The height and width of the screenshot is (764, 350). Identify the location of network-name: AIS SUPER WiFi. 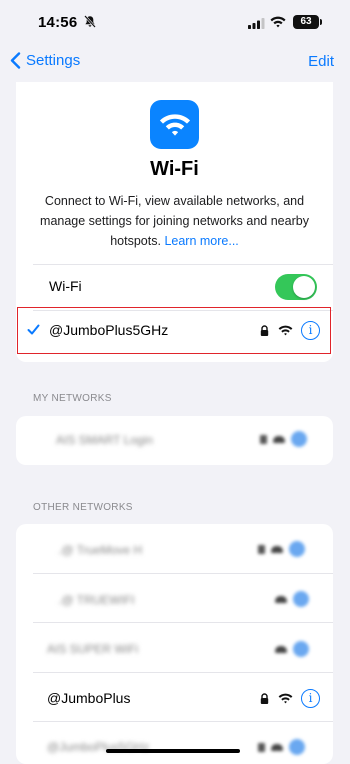
(92, 649).